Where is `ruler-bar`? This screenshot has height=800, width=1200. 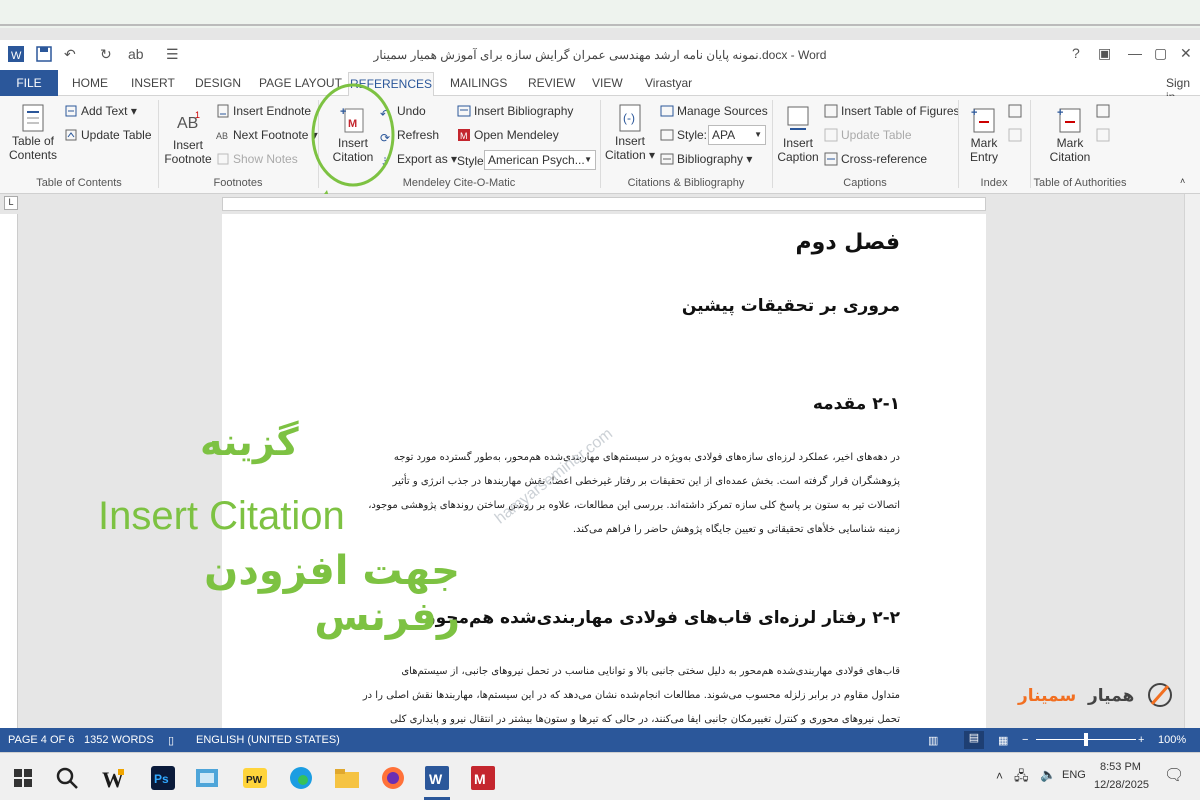 ruler-bar is located at coordinates (604, 204).